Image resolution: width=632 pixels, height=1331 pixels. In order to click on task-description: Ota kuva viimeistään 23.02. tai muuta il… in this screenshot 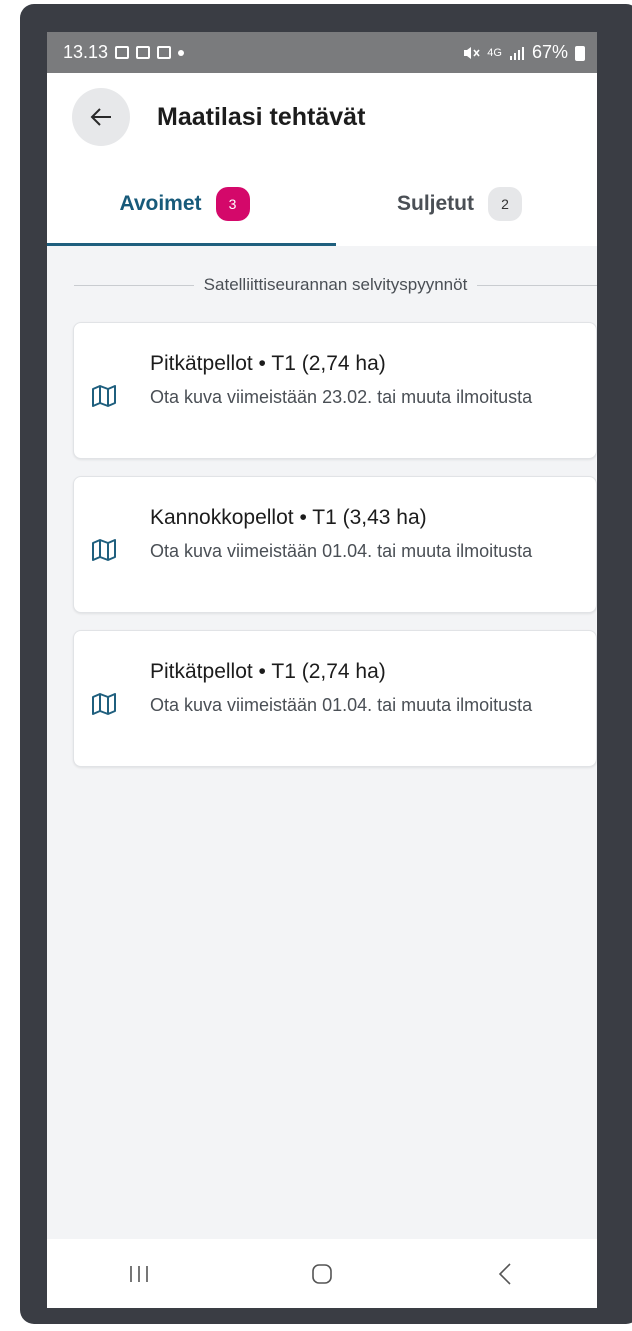, I will do `click(341, 397)`.